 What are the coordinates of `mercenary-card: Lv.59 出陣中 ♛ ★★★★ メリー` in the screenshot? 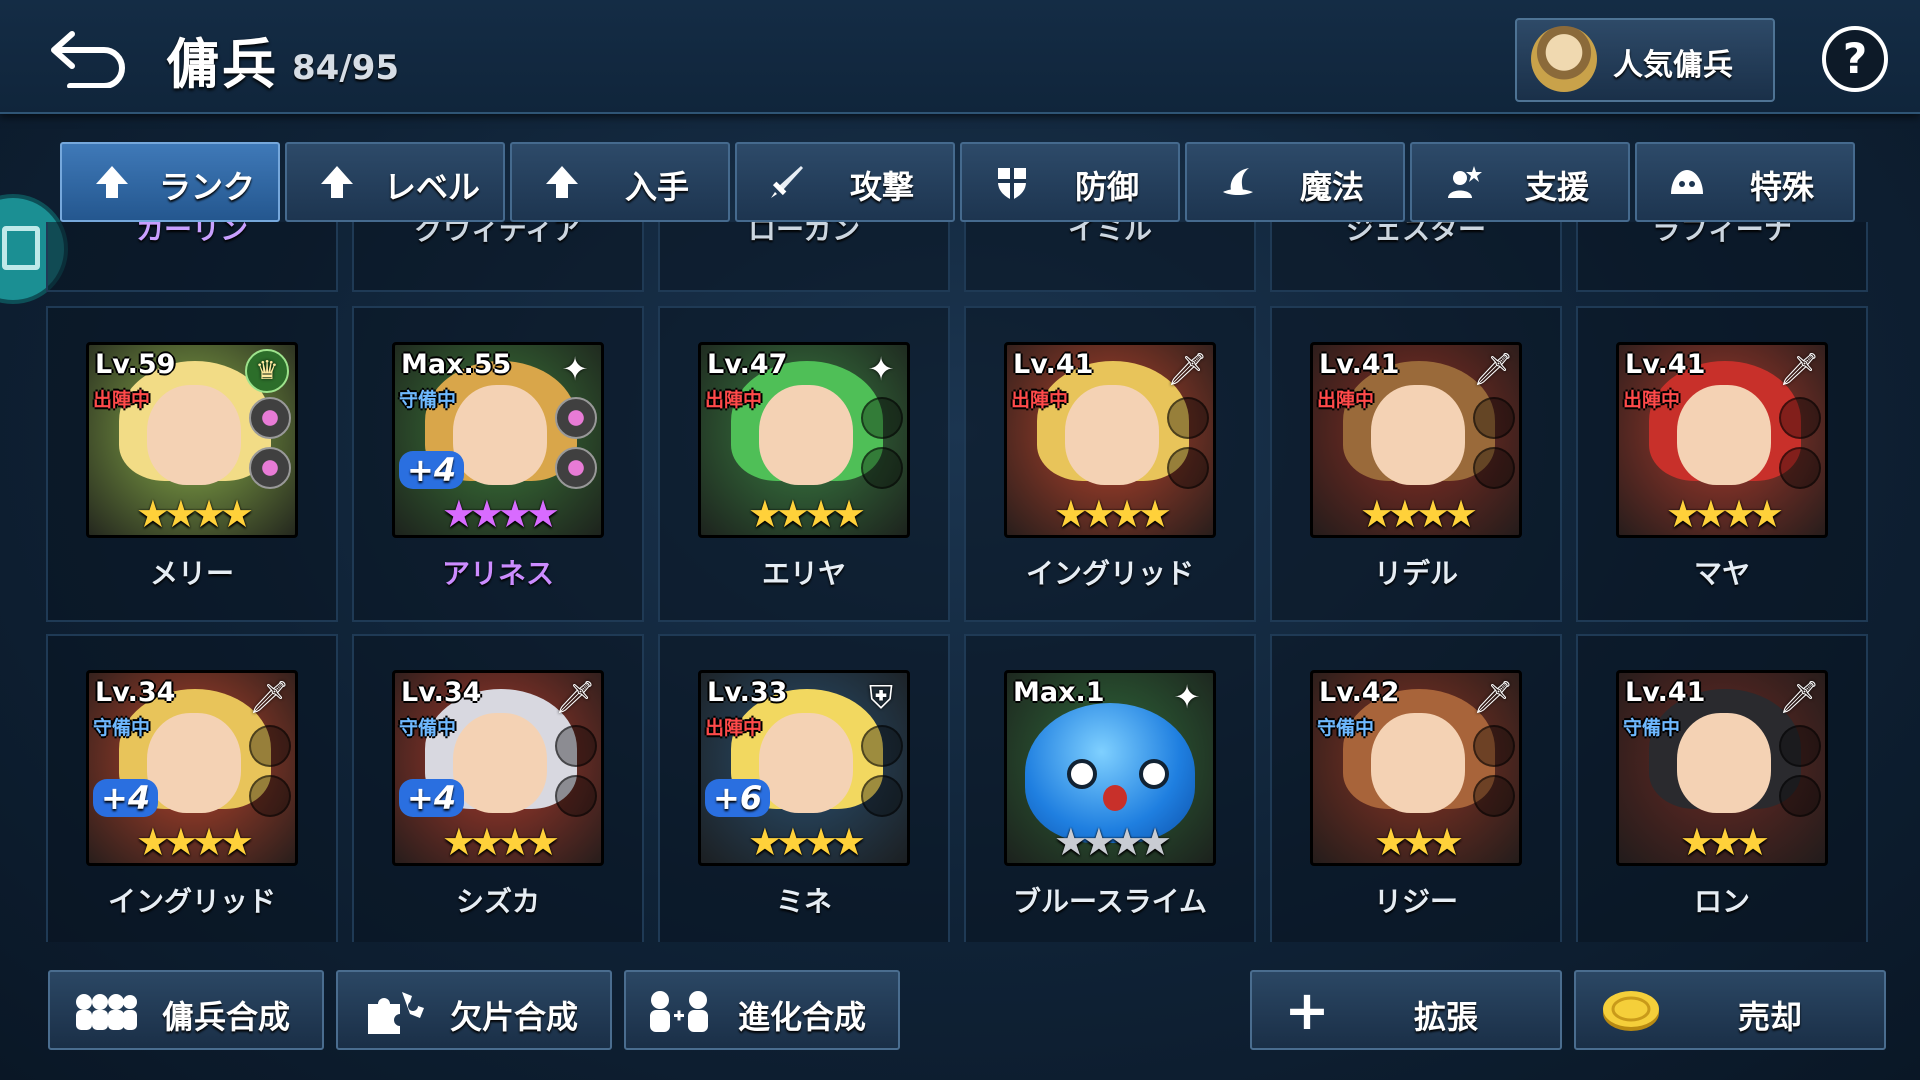 It's located at (192, 464).